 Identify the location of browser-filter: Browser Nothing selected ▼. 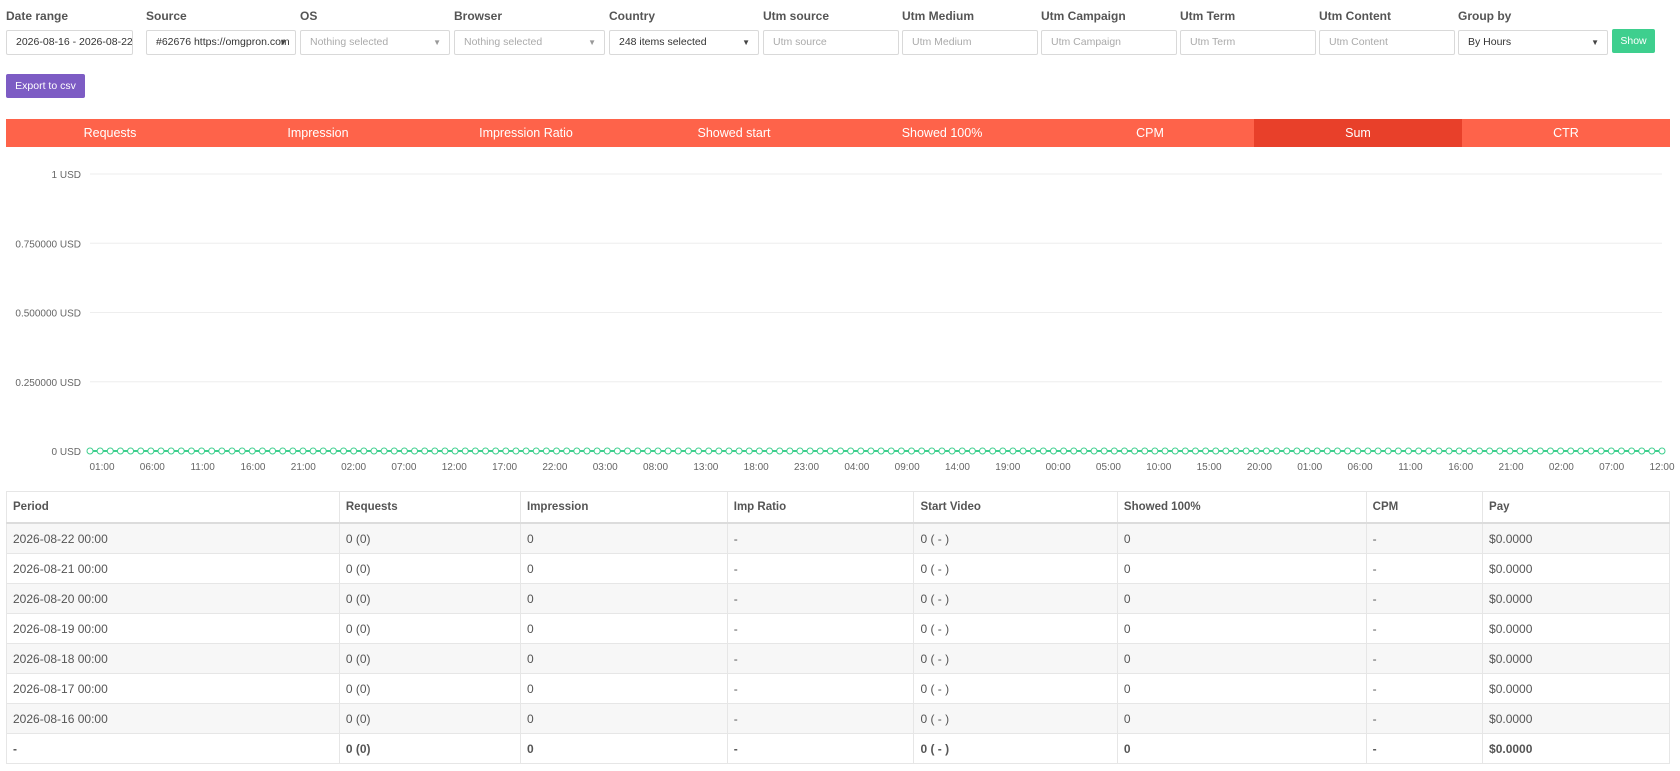
(529, 31).